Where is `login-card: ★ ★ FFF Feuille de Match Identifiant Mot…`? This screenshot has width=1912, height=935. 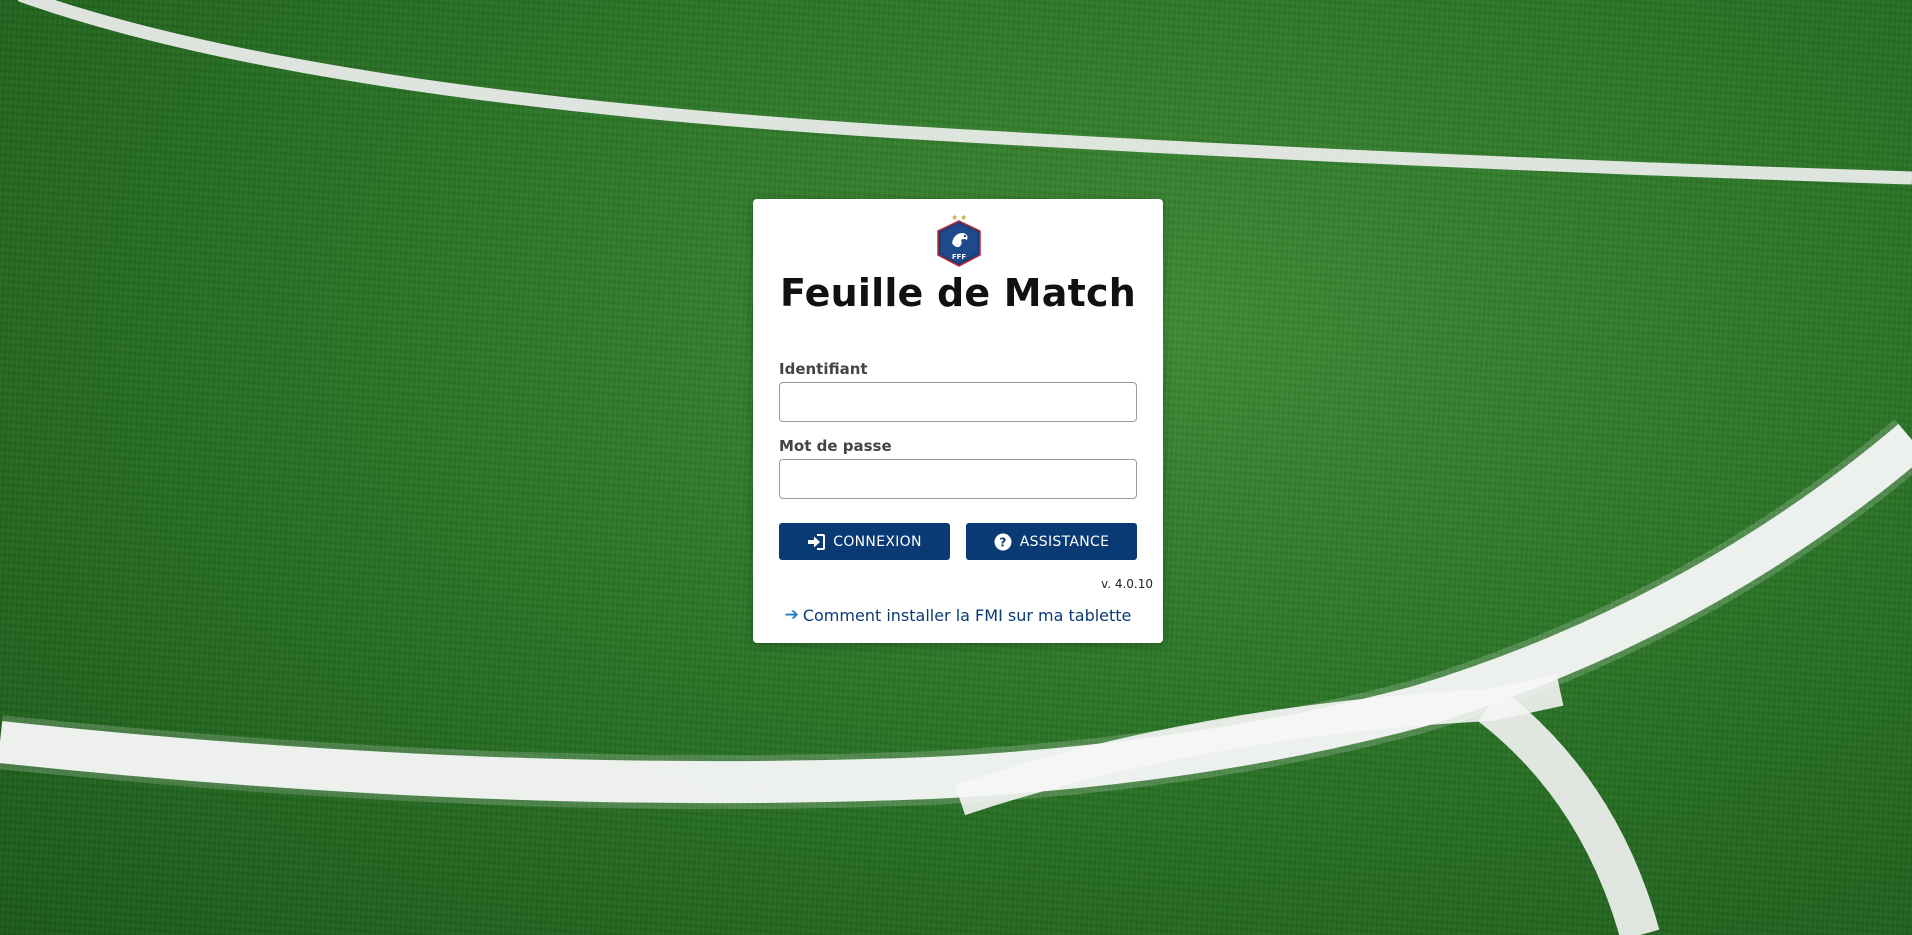
login-card: ★ ★ FFF Feuille de Match Identifiant Mot… is located at coordinates (958, 421).